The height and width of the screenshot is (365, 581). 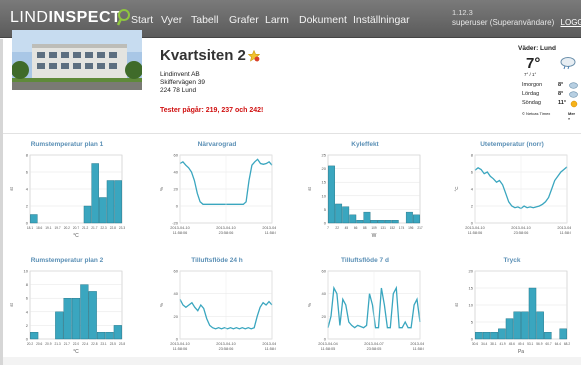 I want to click on forecast-day: Lördag, so click(x=531, y=94).